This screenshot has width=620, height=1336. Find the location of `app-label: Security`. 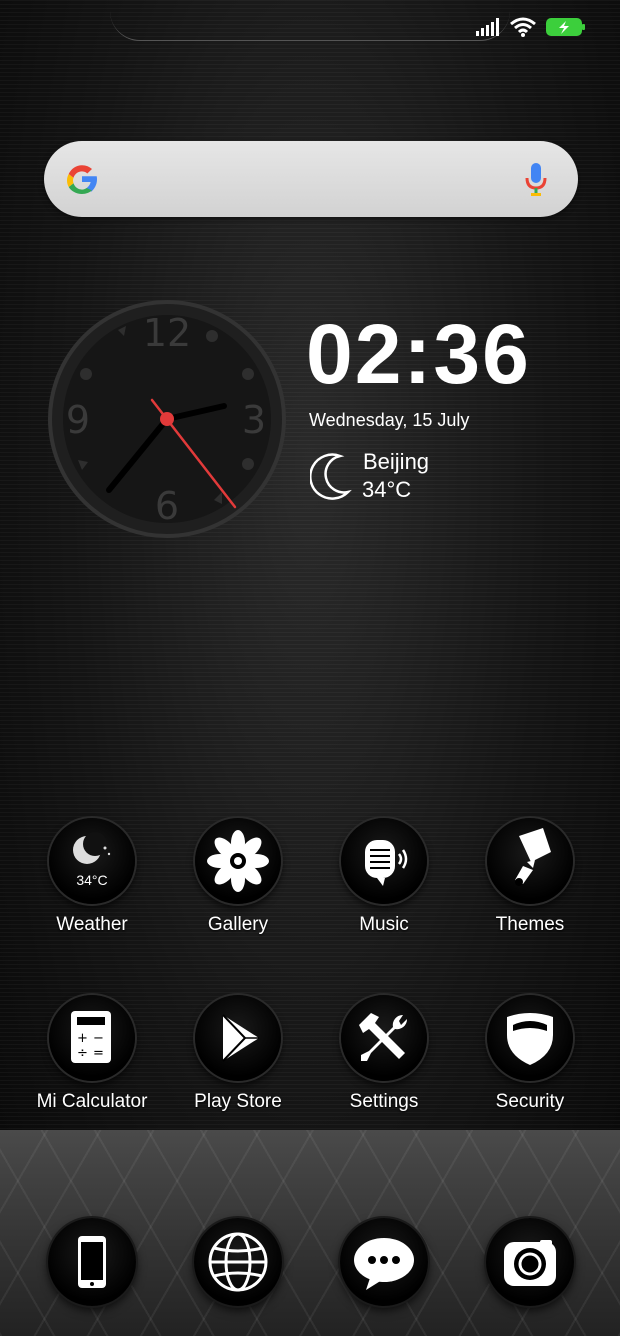

app-label: Security is located at coordinates (530, 1101).